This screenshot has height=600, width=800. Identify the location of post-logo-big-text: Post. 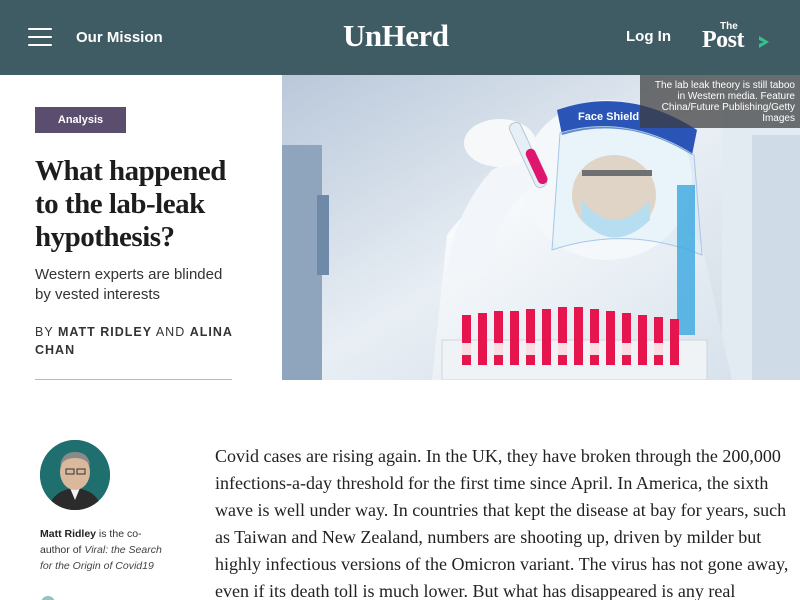
(723, 40).